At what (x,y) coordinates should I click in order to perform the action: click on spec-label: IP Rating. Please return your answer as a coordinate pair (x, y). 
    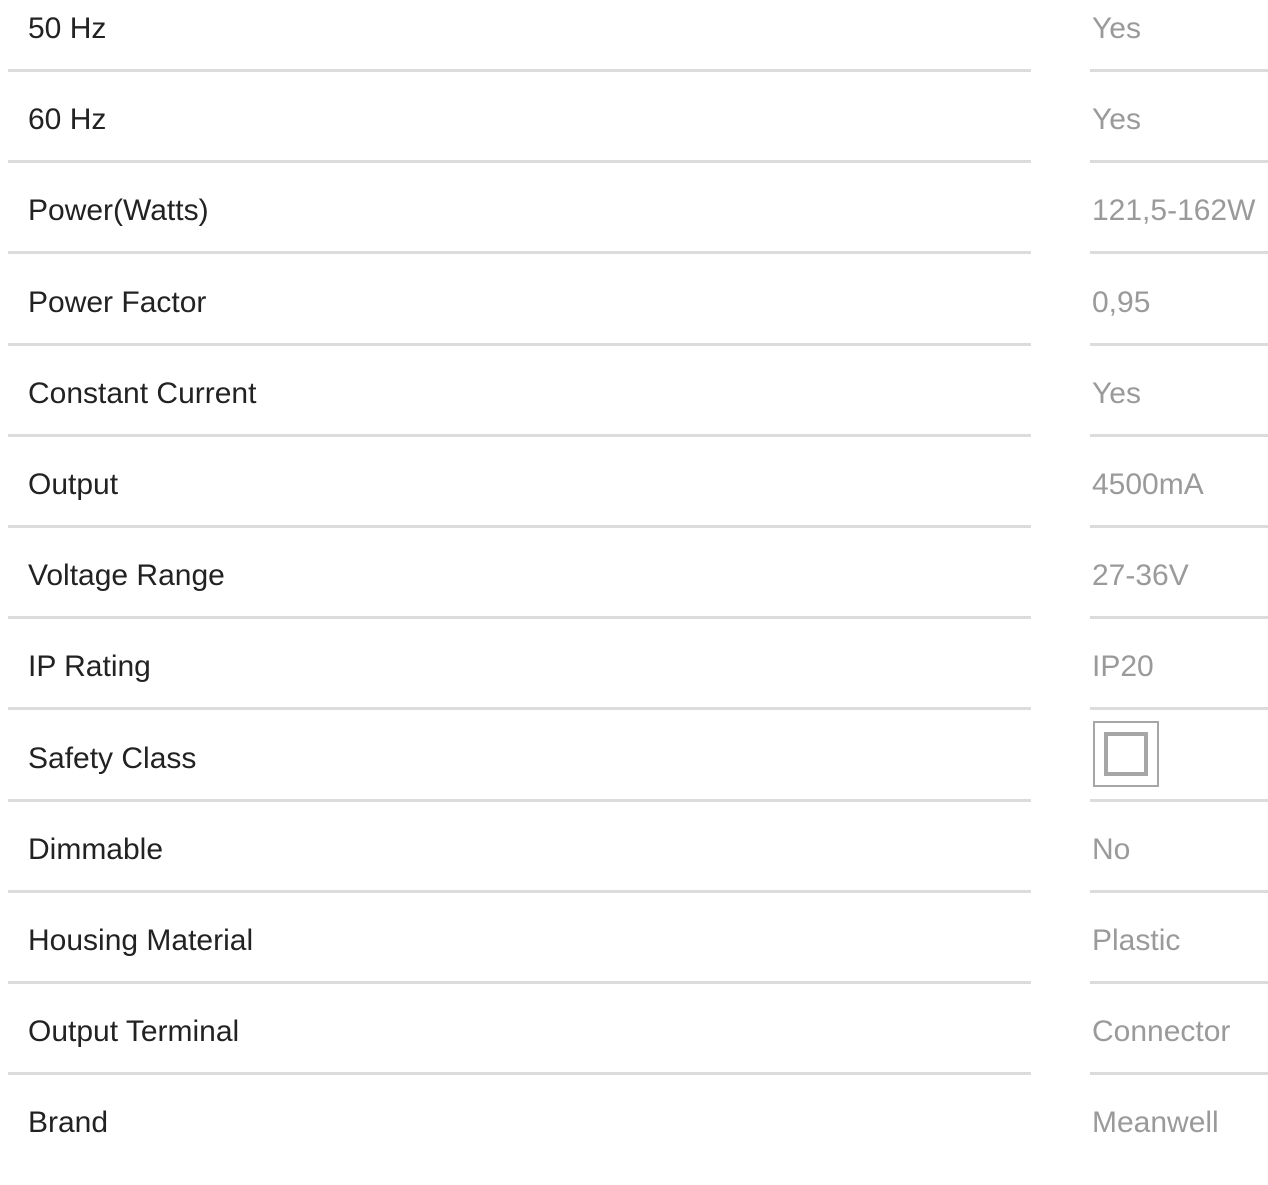
    Looking at the image, I should click on (89, 667).